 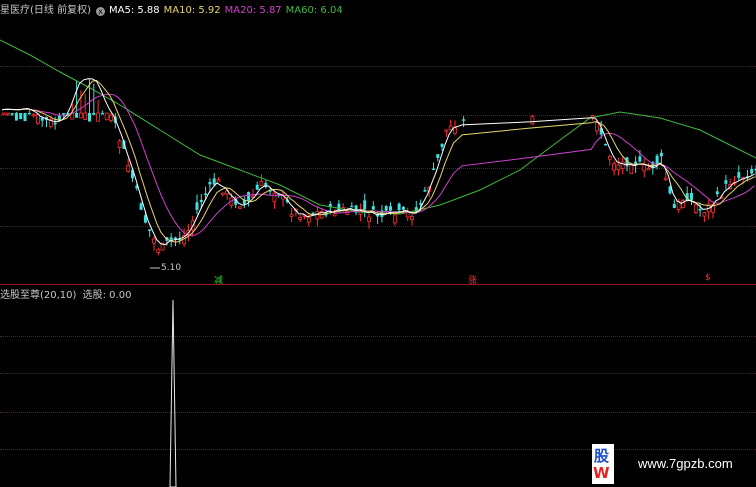 What do you see at coordinates (314, 10) in the screenshot?
I see `ma60-value: MA60: 6.04` at bounding box center [314, 10].